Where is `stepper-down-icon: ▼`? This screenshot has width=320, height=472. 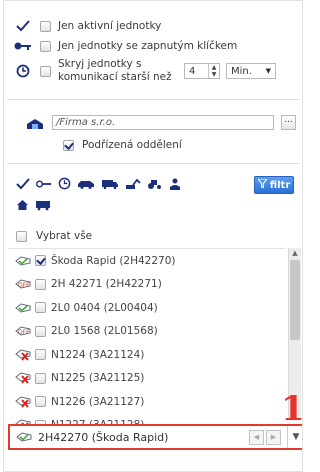
stepper-down-icon: ▼ is located at coordinates (214, 74).